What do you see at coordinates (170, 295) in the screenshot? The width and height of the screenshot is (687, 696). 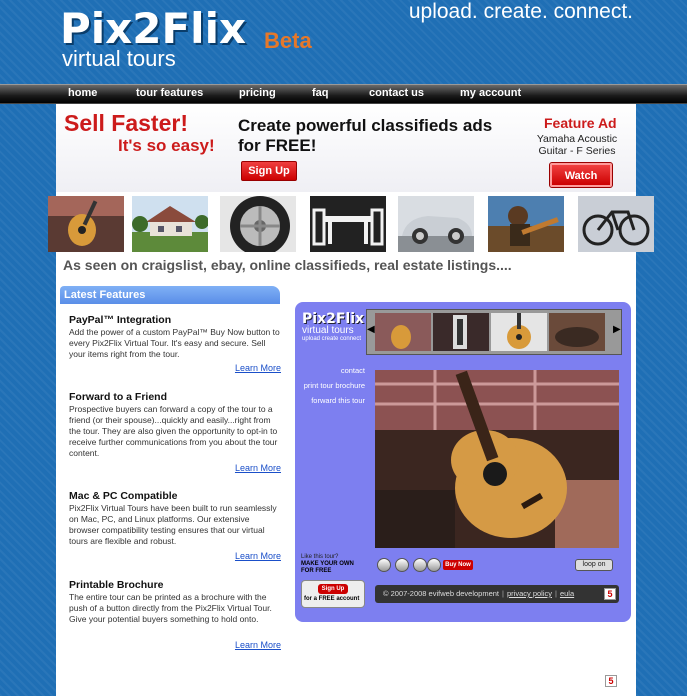 I see `latest-features-heading: Latest Features` at bounding box center [170, 295].